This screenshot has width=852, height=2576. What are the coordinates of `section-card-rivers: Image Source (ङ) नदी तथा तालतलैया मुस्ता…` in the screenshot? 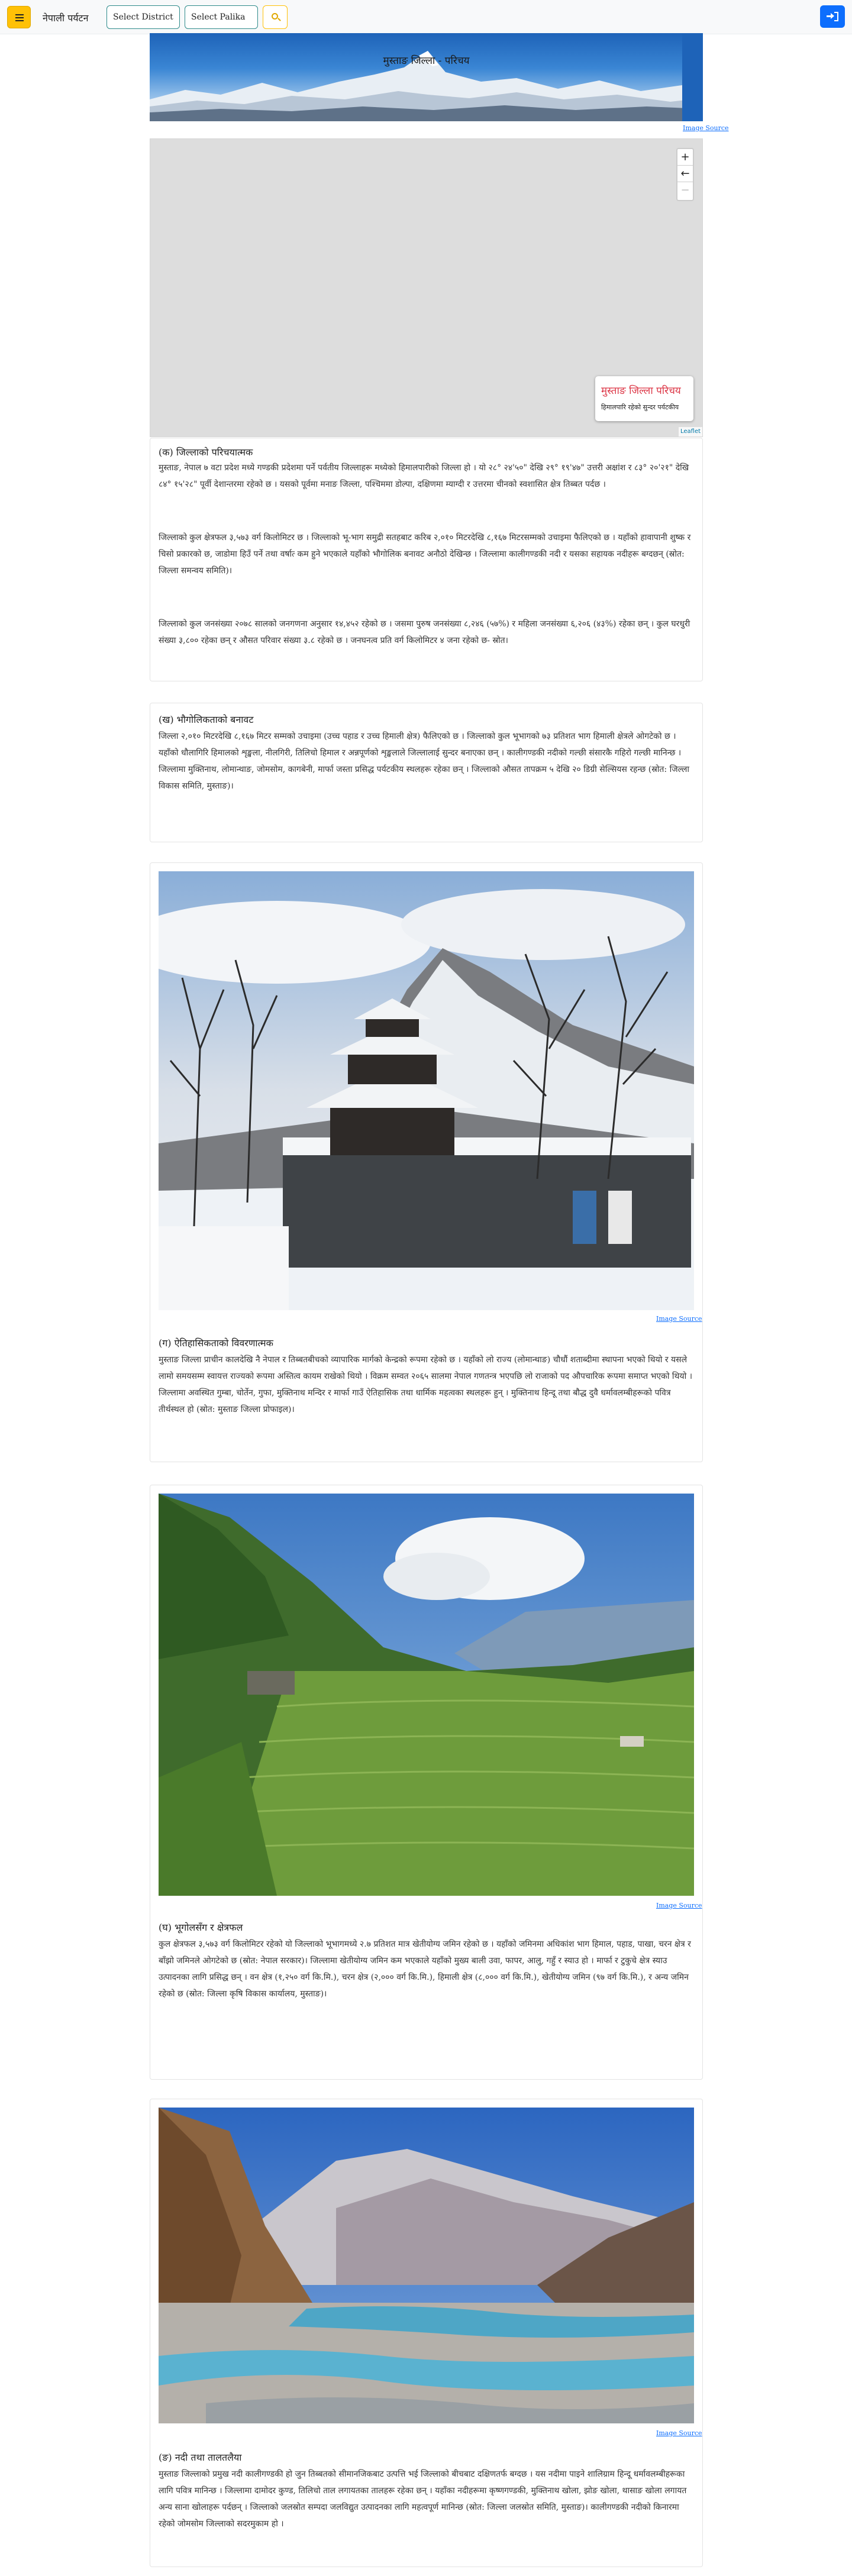 It's located at (426, 2333).